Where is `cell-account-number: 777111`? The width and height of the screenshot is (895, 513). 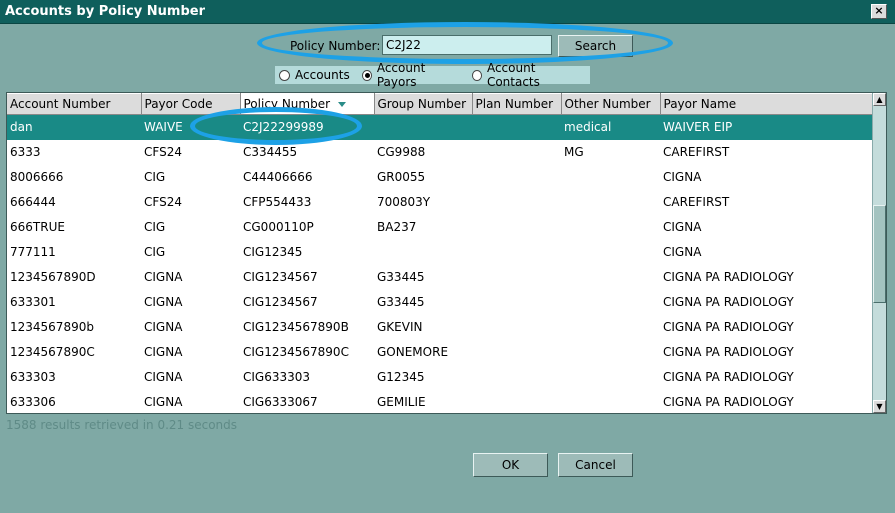
cell-account-number: 777111 is located at coordinates (33, 252).